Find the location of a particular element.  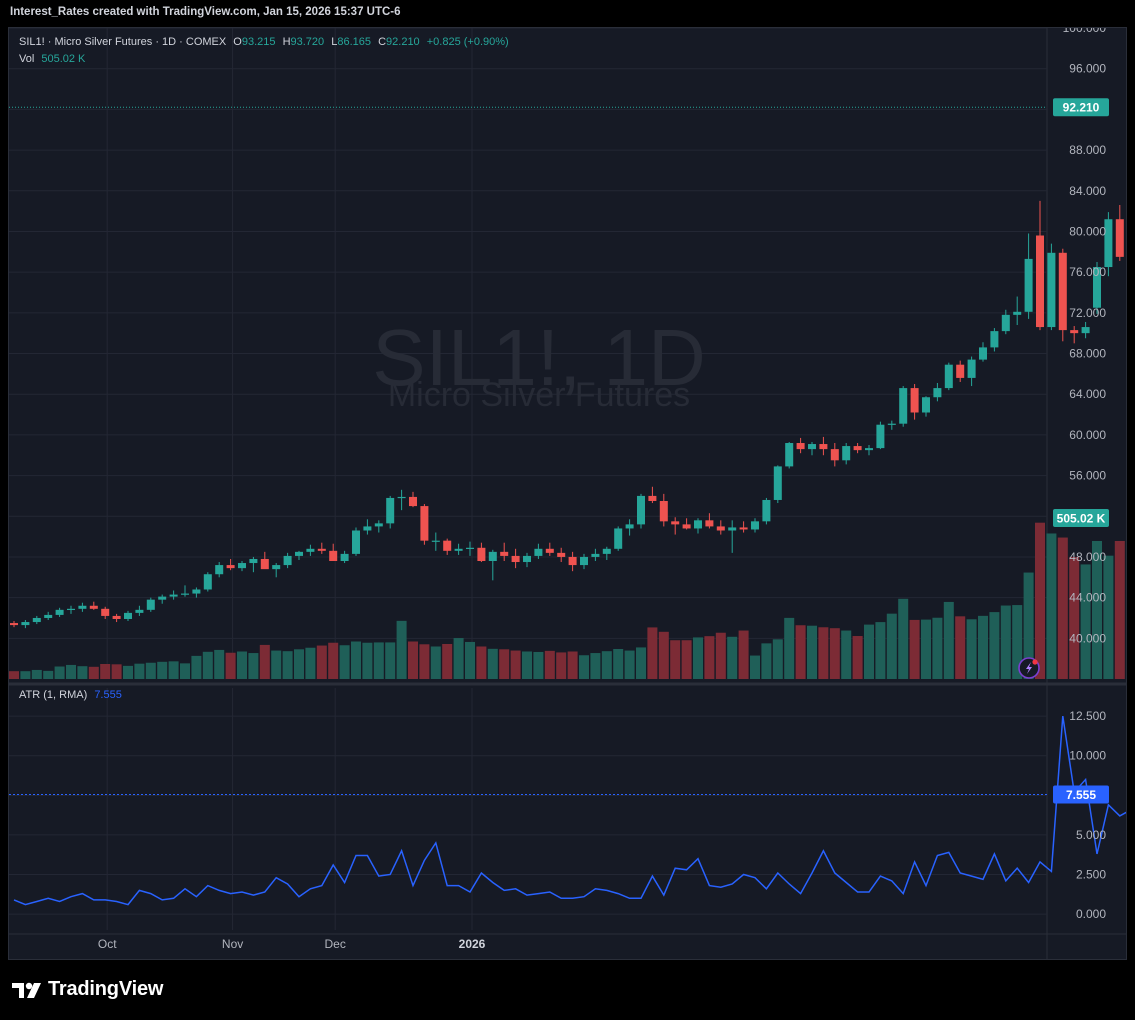

high-value: 93.720 is located at coordinates (307, 42).